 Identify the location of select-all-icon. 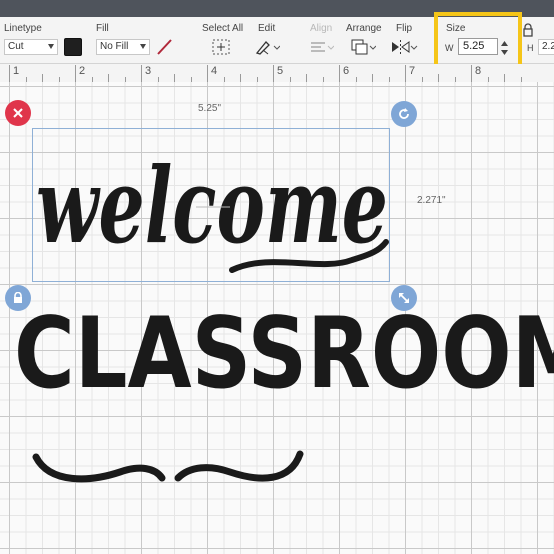
(221, 47).